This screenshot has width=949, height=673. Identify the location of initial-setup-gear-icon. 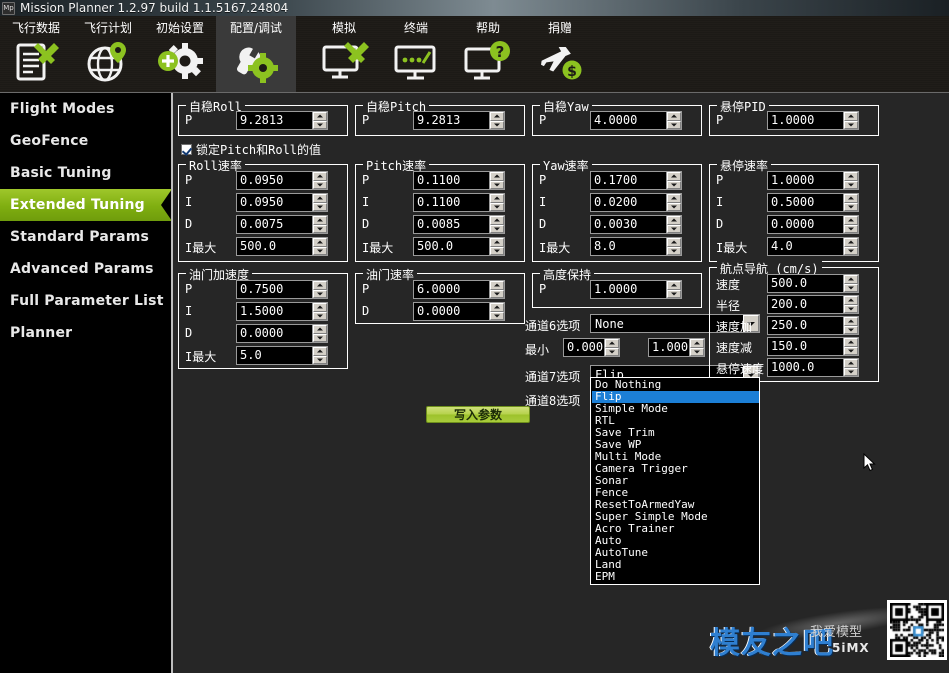
(180, 62).